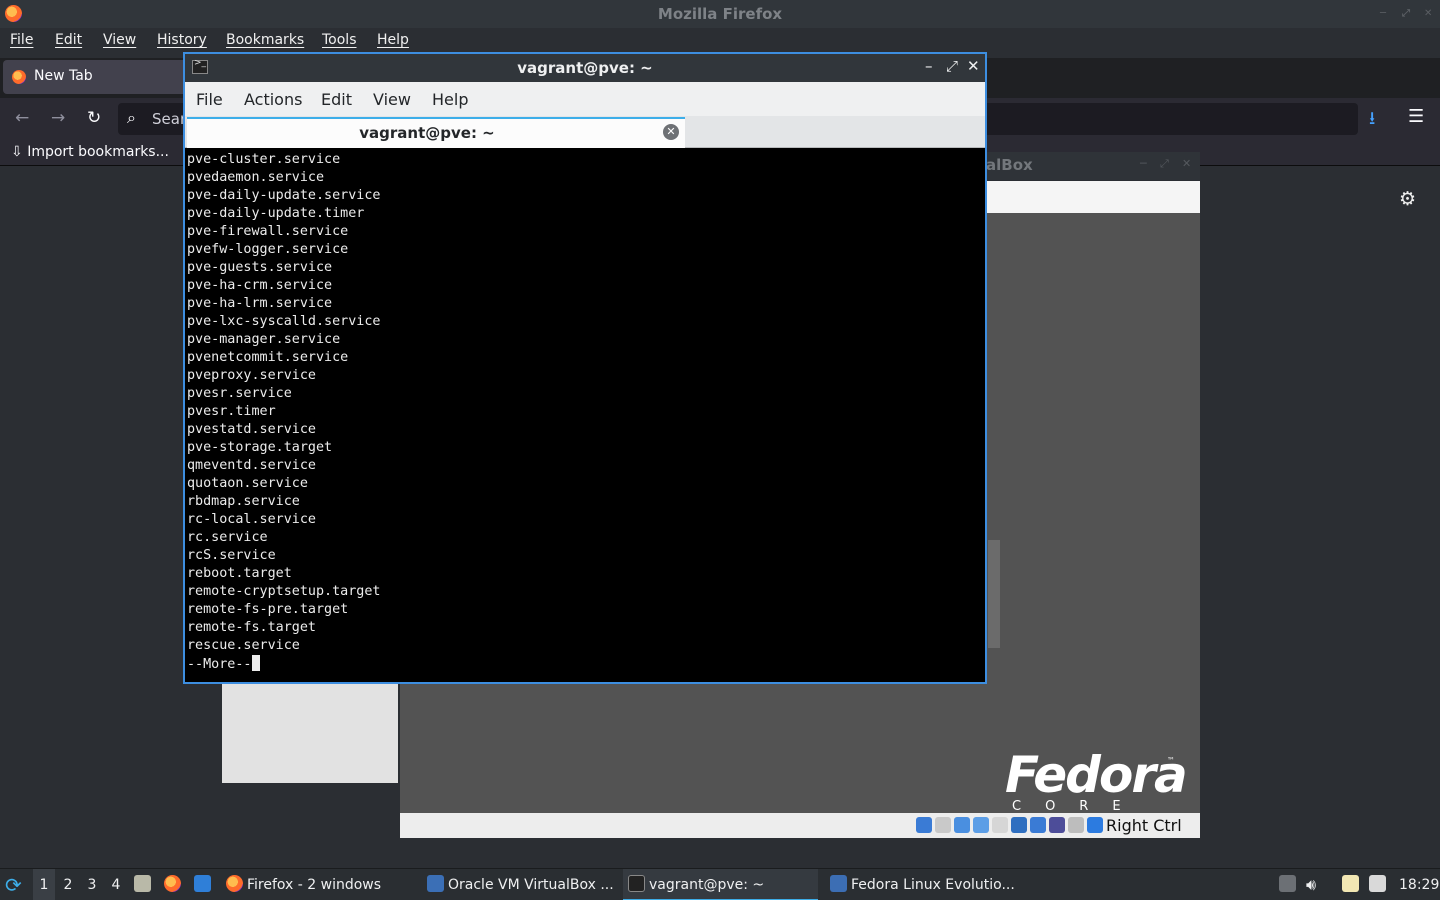 Image resolution: width=1440 pixels, height=900 pixels. Describe the element at coordinates (720, 14) in the screenshot. I see `firefox-titlebar: Mozilla Firefox ─ ⤢ ✕` at that location.